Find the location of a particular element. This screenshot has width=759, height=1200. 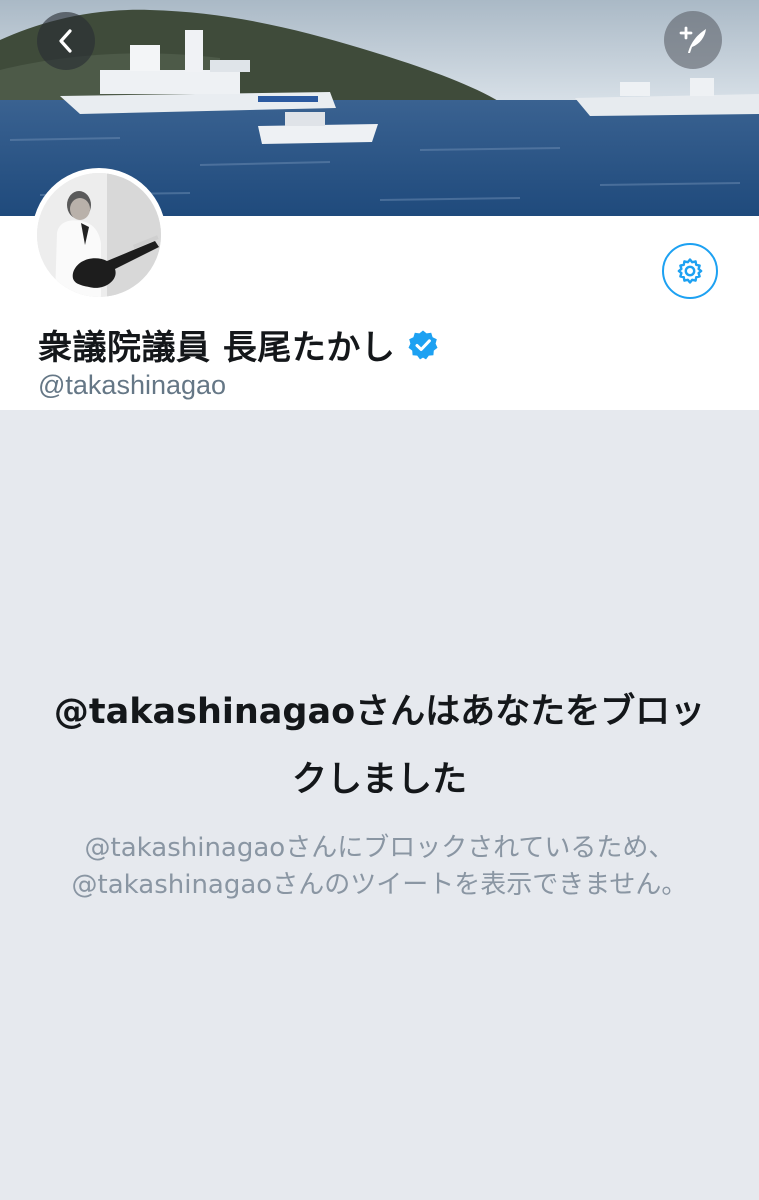

blocked-title: @takashinagaoさんはあなたをブロックしました is located at coordinates (379, 746).